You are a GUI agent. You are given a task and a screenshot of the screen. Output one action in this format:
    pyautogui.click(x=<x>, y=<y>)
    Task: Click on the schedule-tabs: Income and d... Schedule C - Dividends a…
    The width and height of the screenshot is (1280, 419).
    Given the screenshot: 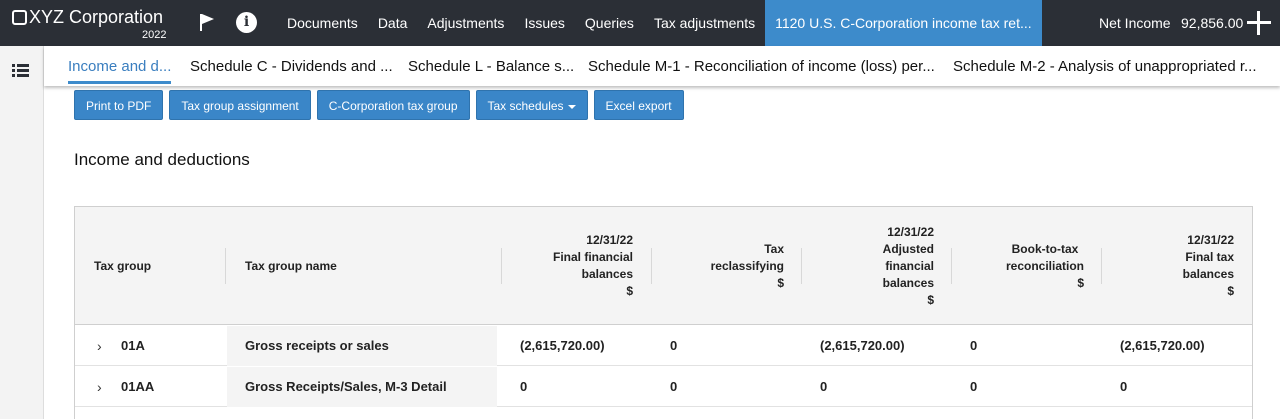 What is the action you would take?
    pyautogui.click(x=662, y=66)
    